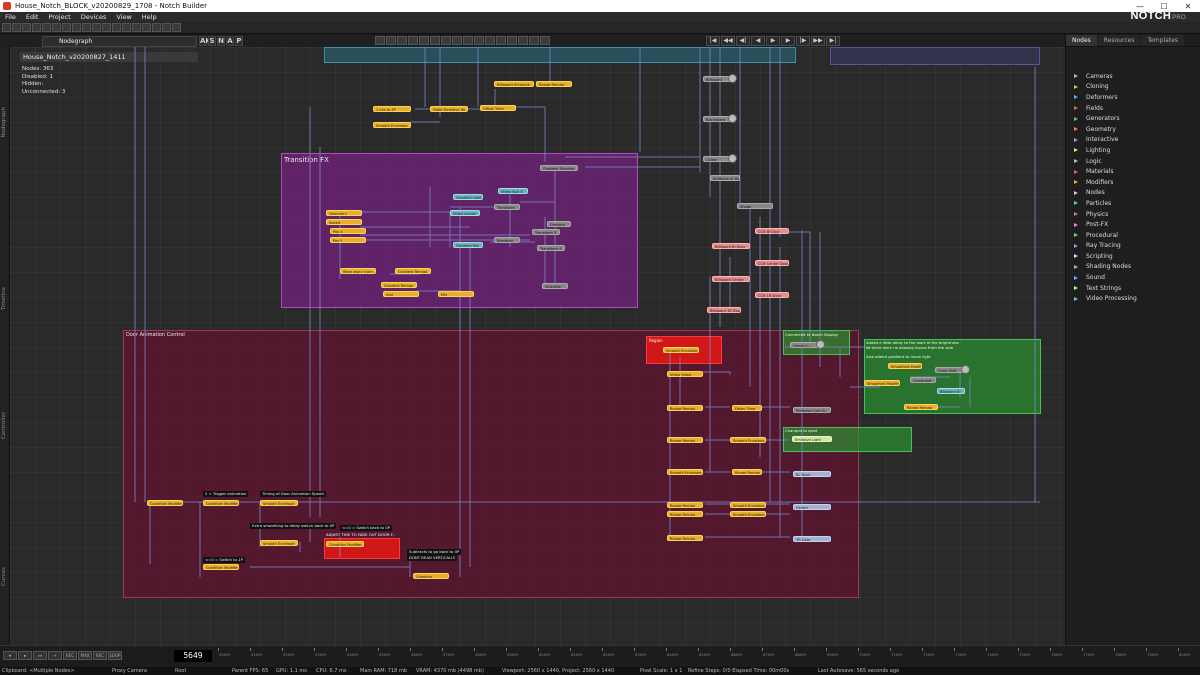 The width and height of the screenshot is (1200, 675). Describe the element at coordinates (758, 41) in the screenshot. I see `play-reverse-button: ◀` at that location.